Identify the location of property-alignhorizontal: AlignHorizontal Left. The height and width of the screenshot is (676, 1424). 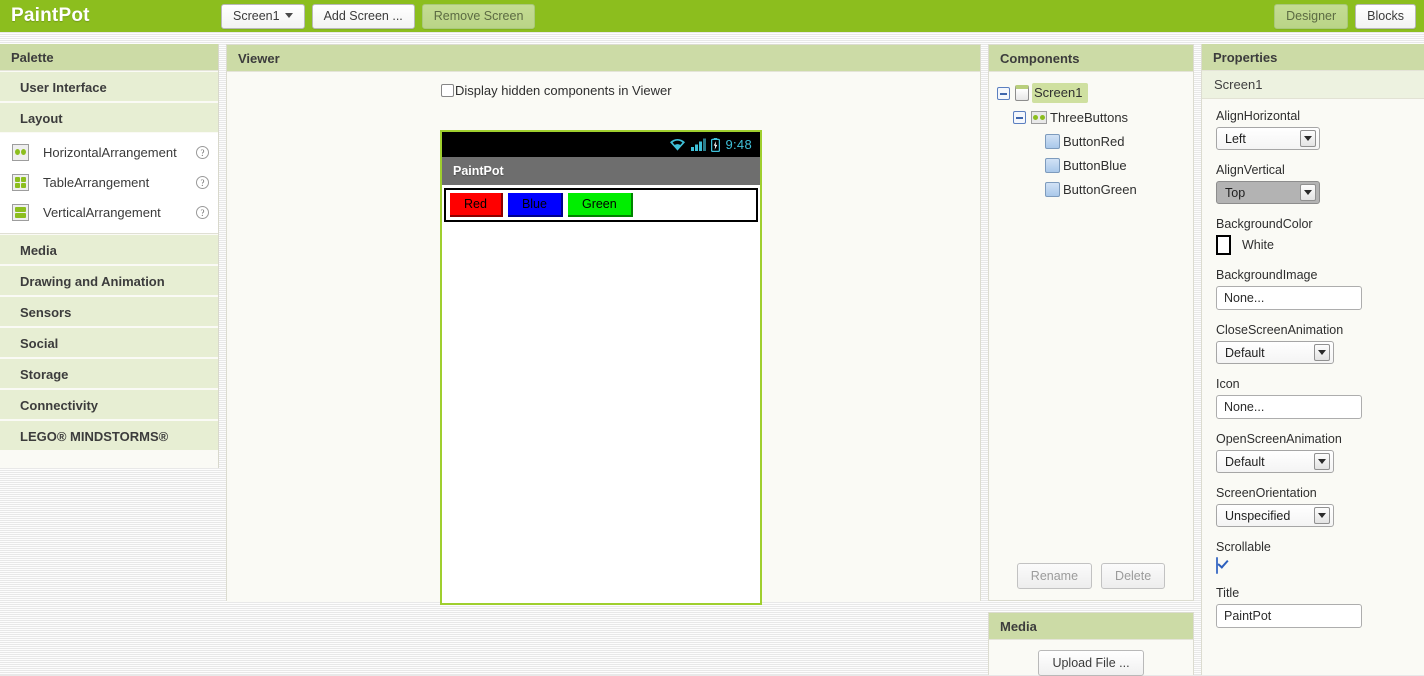
(1313, 129).